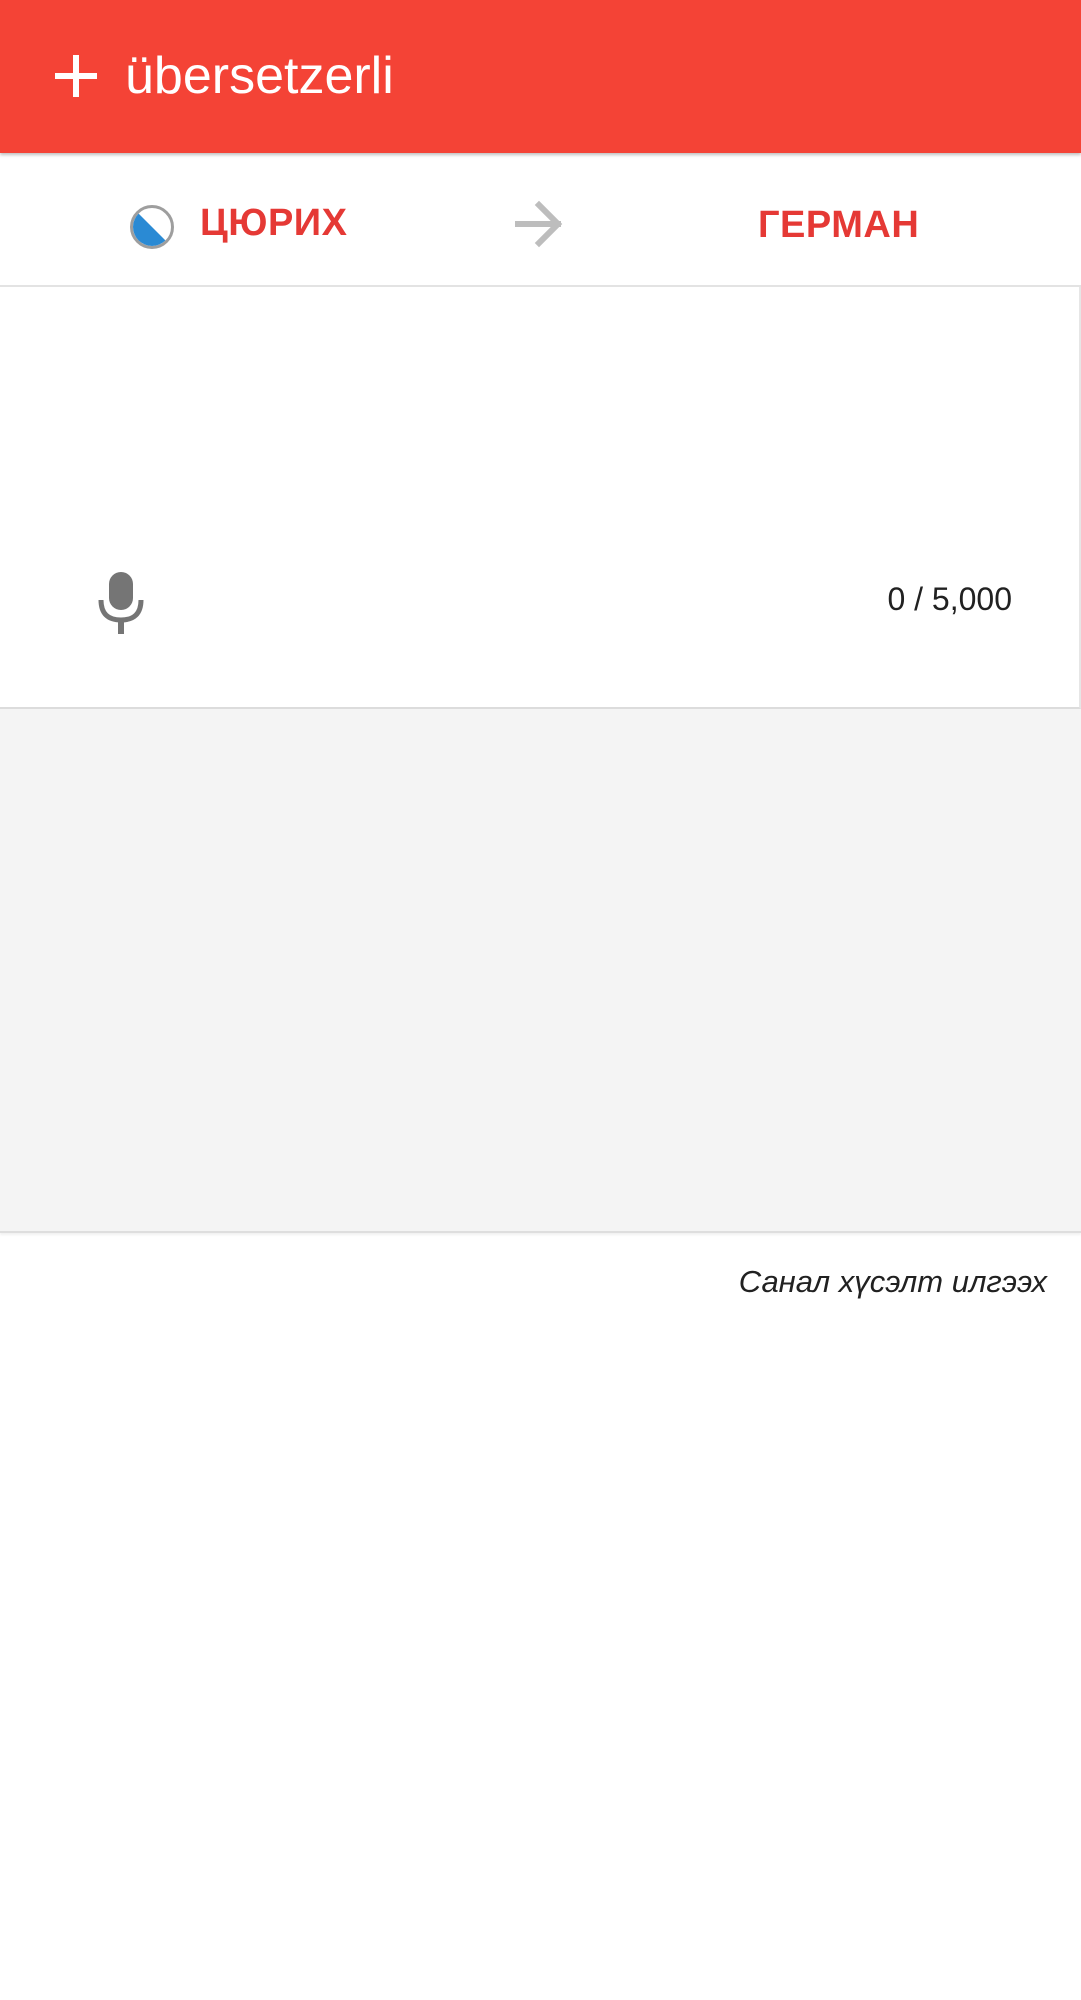 This screenshot has width=1081, height=2000. I want to click on target-language-label: ГЕРМАН, so click(839, 224).